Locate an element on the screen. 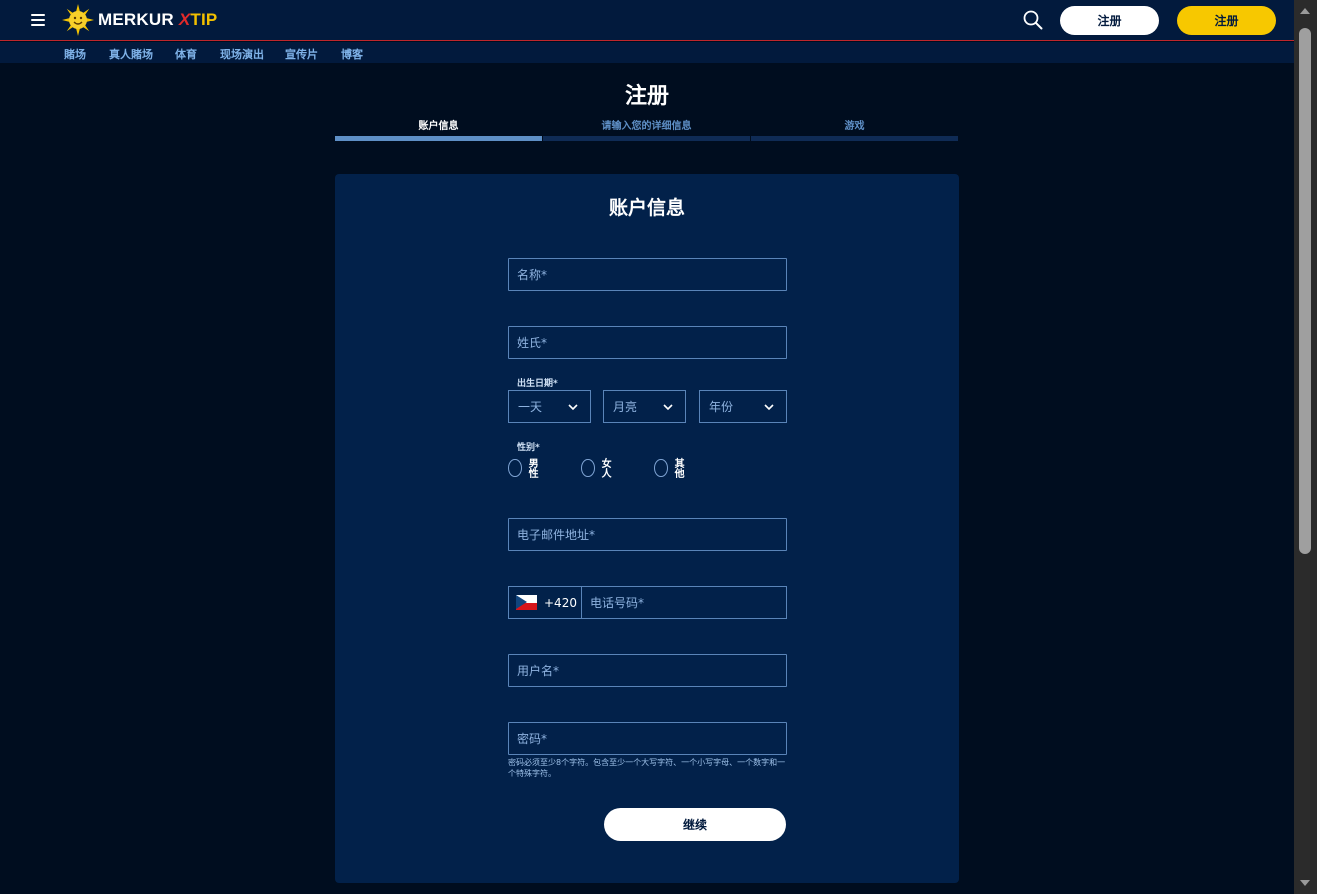 The height and width of the screenshot is (894, 1317). password-field is located at coordinates (647, 738).